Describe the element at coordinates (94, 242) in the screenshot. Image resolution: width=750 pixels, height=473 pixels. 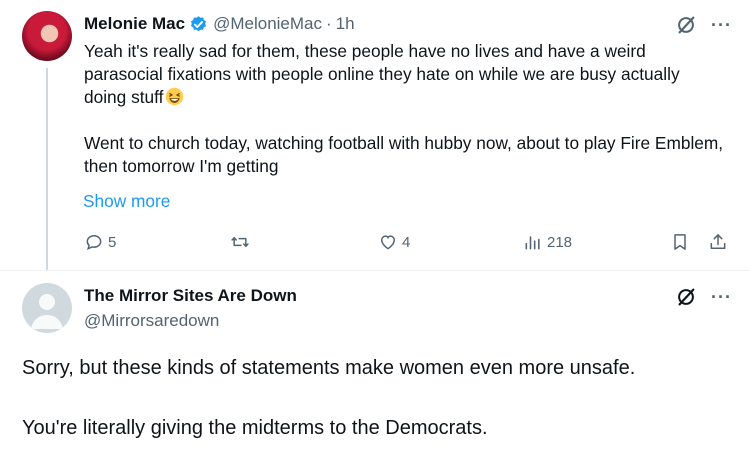
I see `reply-icon` at that location.